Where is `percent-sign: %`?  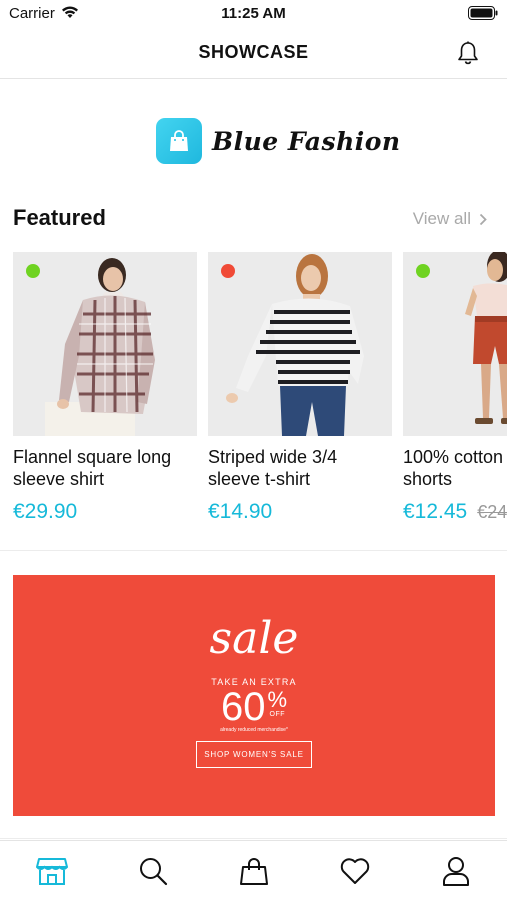
percent-sign: % is located at coordinates (277, 699).